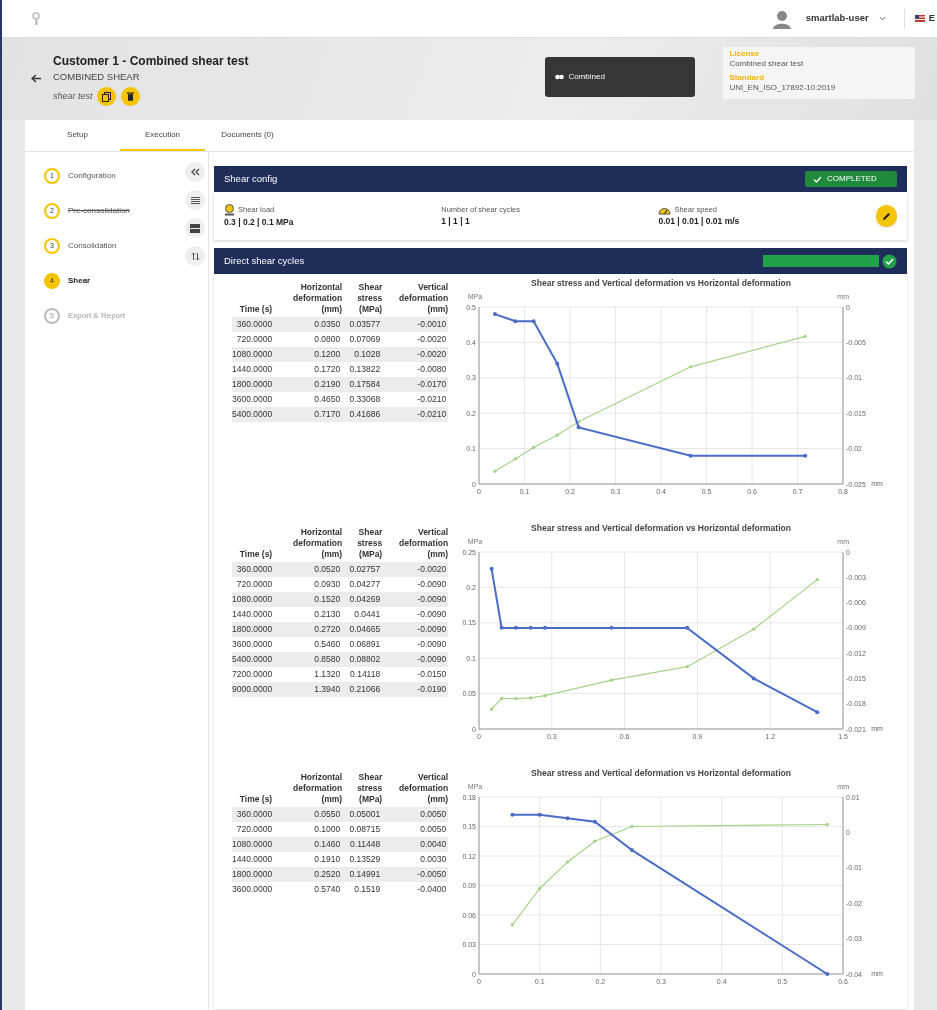  I want to click on table-cell: 0.1910, so click(311, 859).